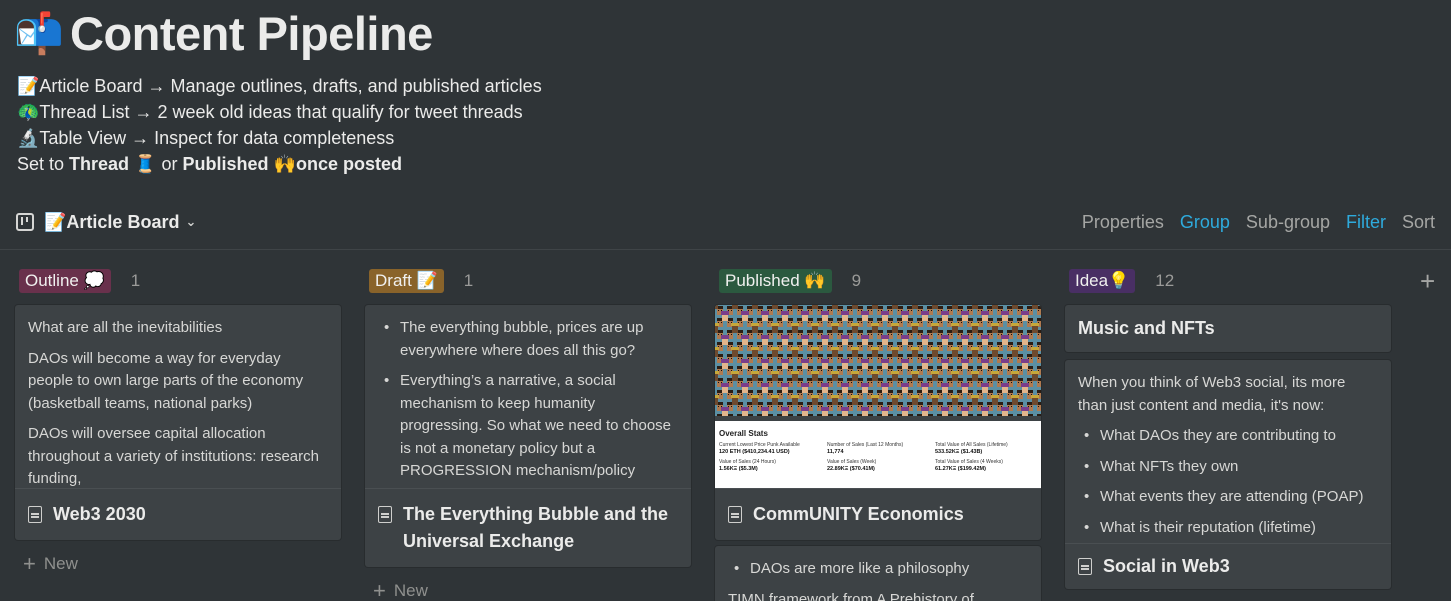 The width and height of the screenshot is (1451, 601). Describe the element at coordinates (878, 449) in the screenshot. I see `stat: Number of Sales (Last 12 Months) 11,774` at that location.